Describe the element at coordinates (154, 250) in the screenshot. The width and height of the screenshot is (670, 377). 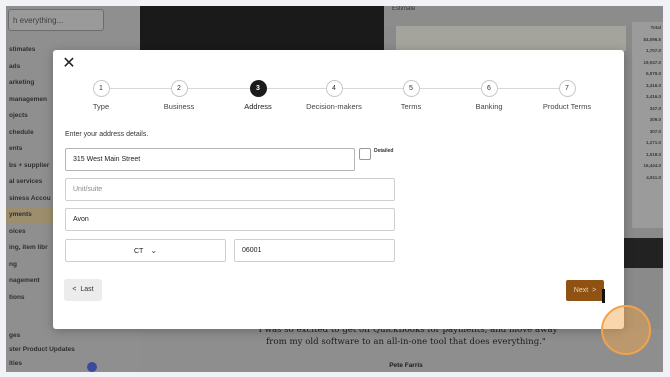
I see `chevron-down-icon: ⌄` at that location.